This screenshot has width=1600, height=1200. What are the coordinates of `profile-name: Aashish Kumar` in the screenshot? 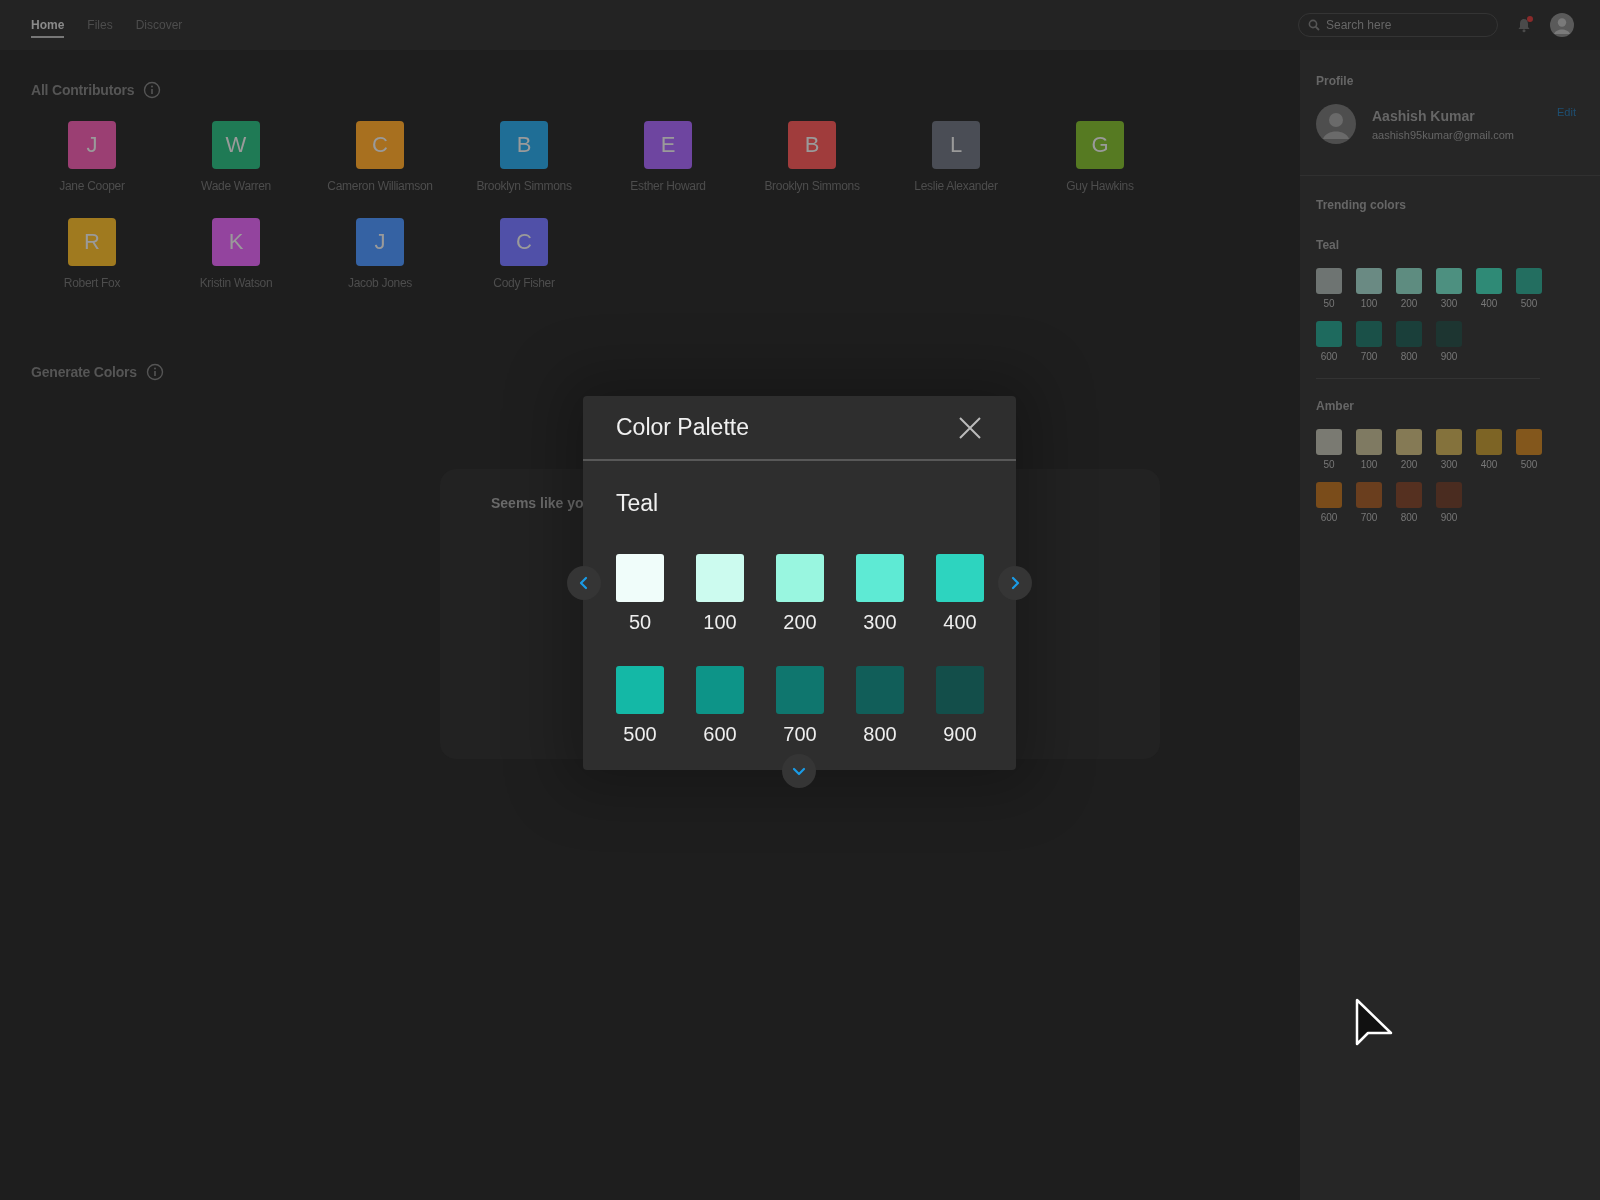 It's located at (1424, 115).